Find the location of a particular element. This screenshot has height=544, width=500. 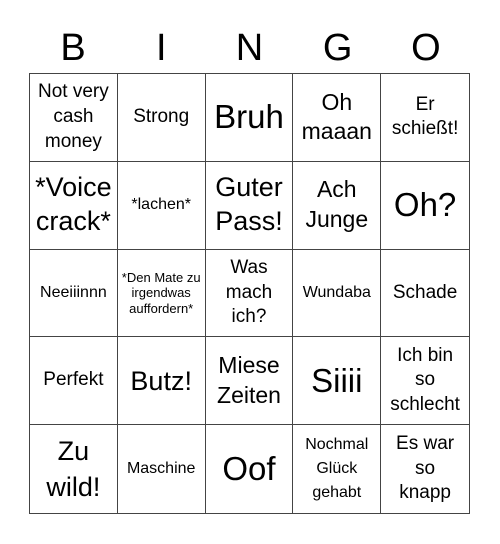

bingo-cell: Siiii is located at coordinates (337, 381).